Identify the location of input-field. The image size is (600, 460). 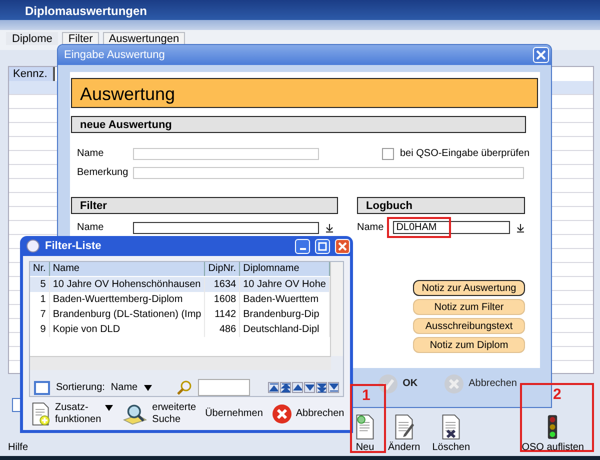
(226, 228).